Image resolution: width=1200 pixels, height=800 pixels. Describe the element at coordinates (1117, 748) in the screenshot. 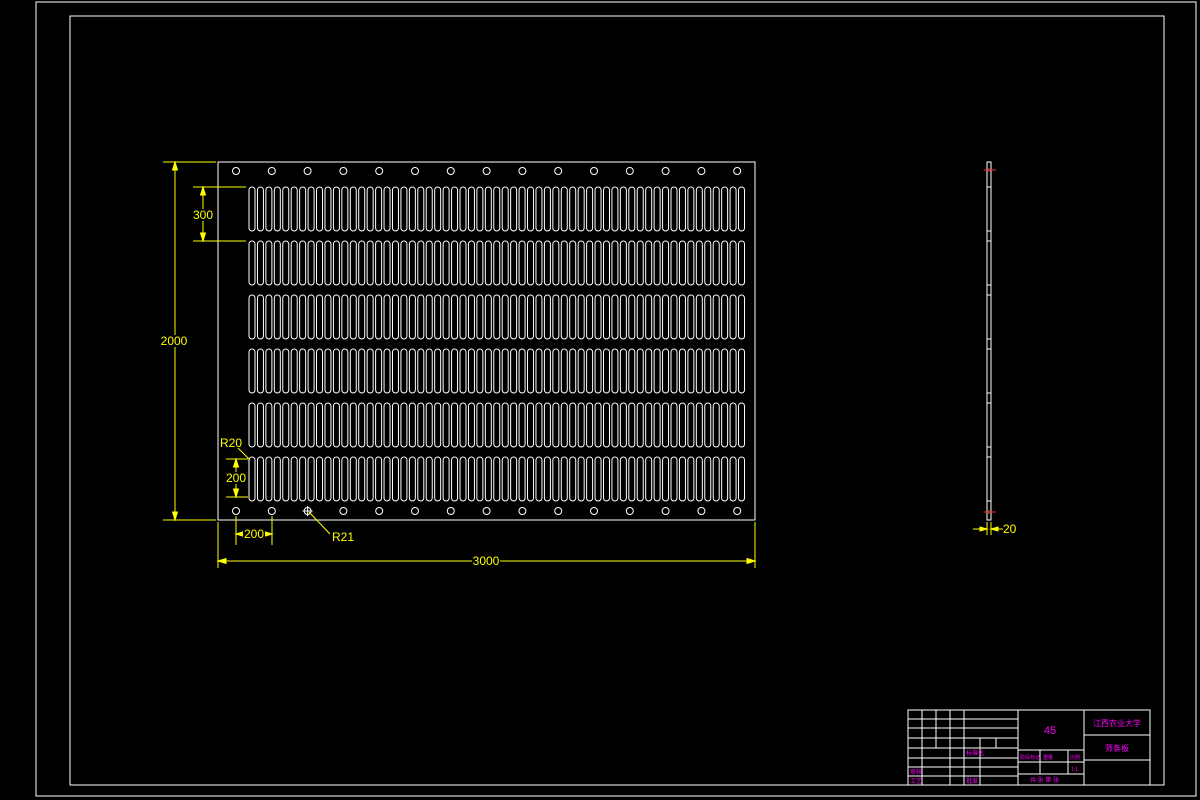

I see `part-name: 筛条板` at that location.